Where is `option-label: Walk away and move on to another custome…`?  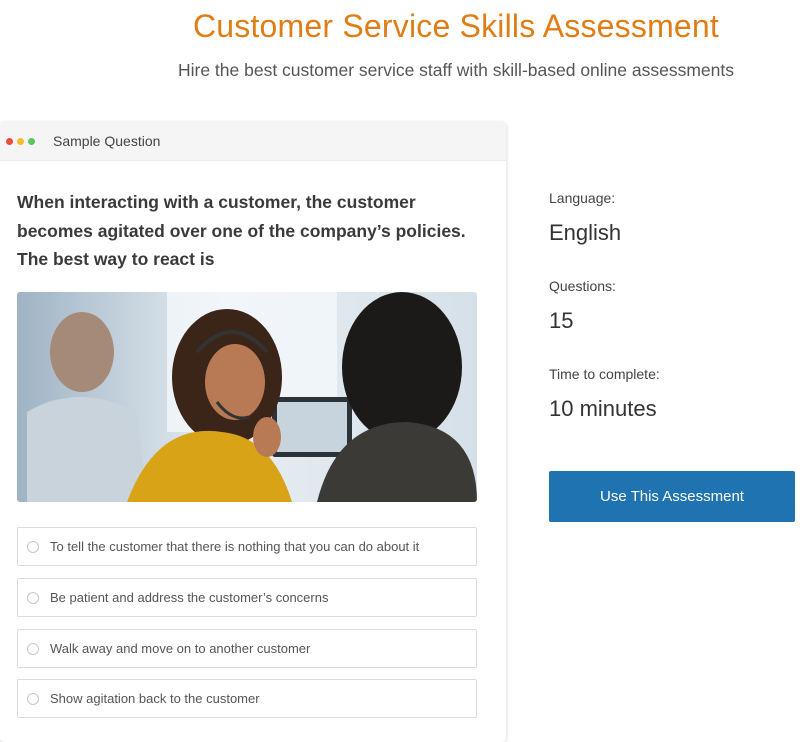 option-label: Walk away and move on to another custome… is located at coordinates (180, 648).